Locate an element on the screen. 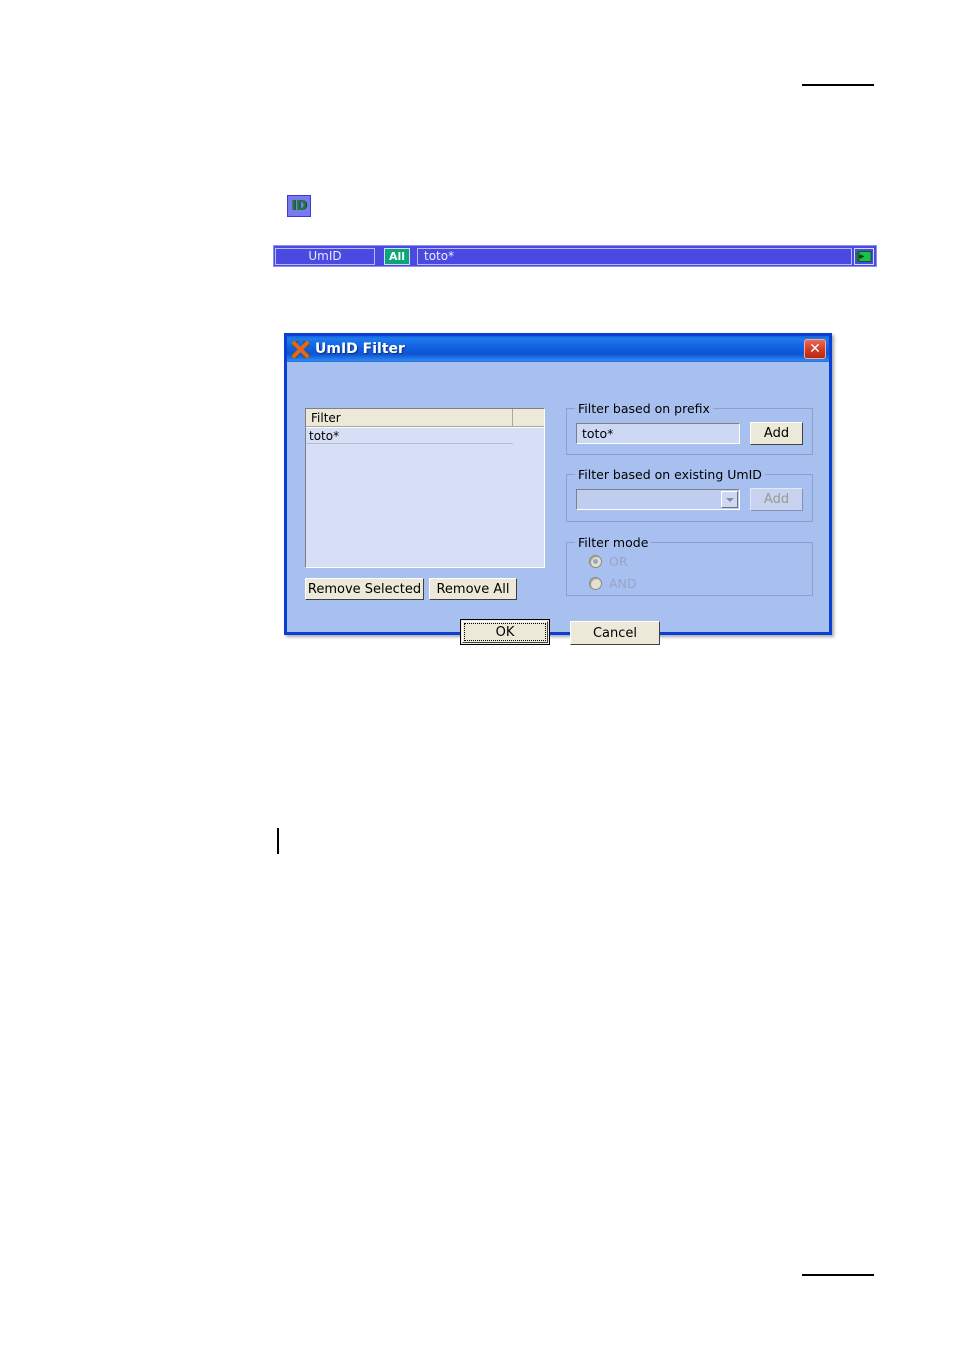  close-icon: ✕ is located at coordinates (815, 349).